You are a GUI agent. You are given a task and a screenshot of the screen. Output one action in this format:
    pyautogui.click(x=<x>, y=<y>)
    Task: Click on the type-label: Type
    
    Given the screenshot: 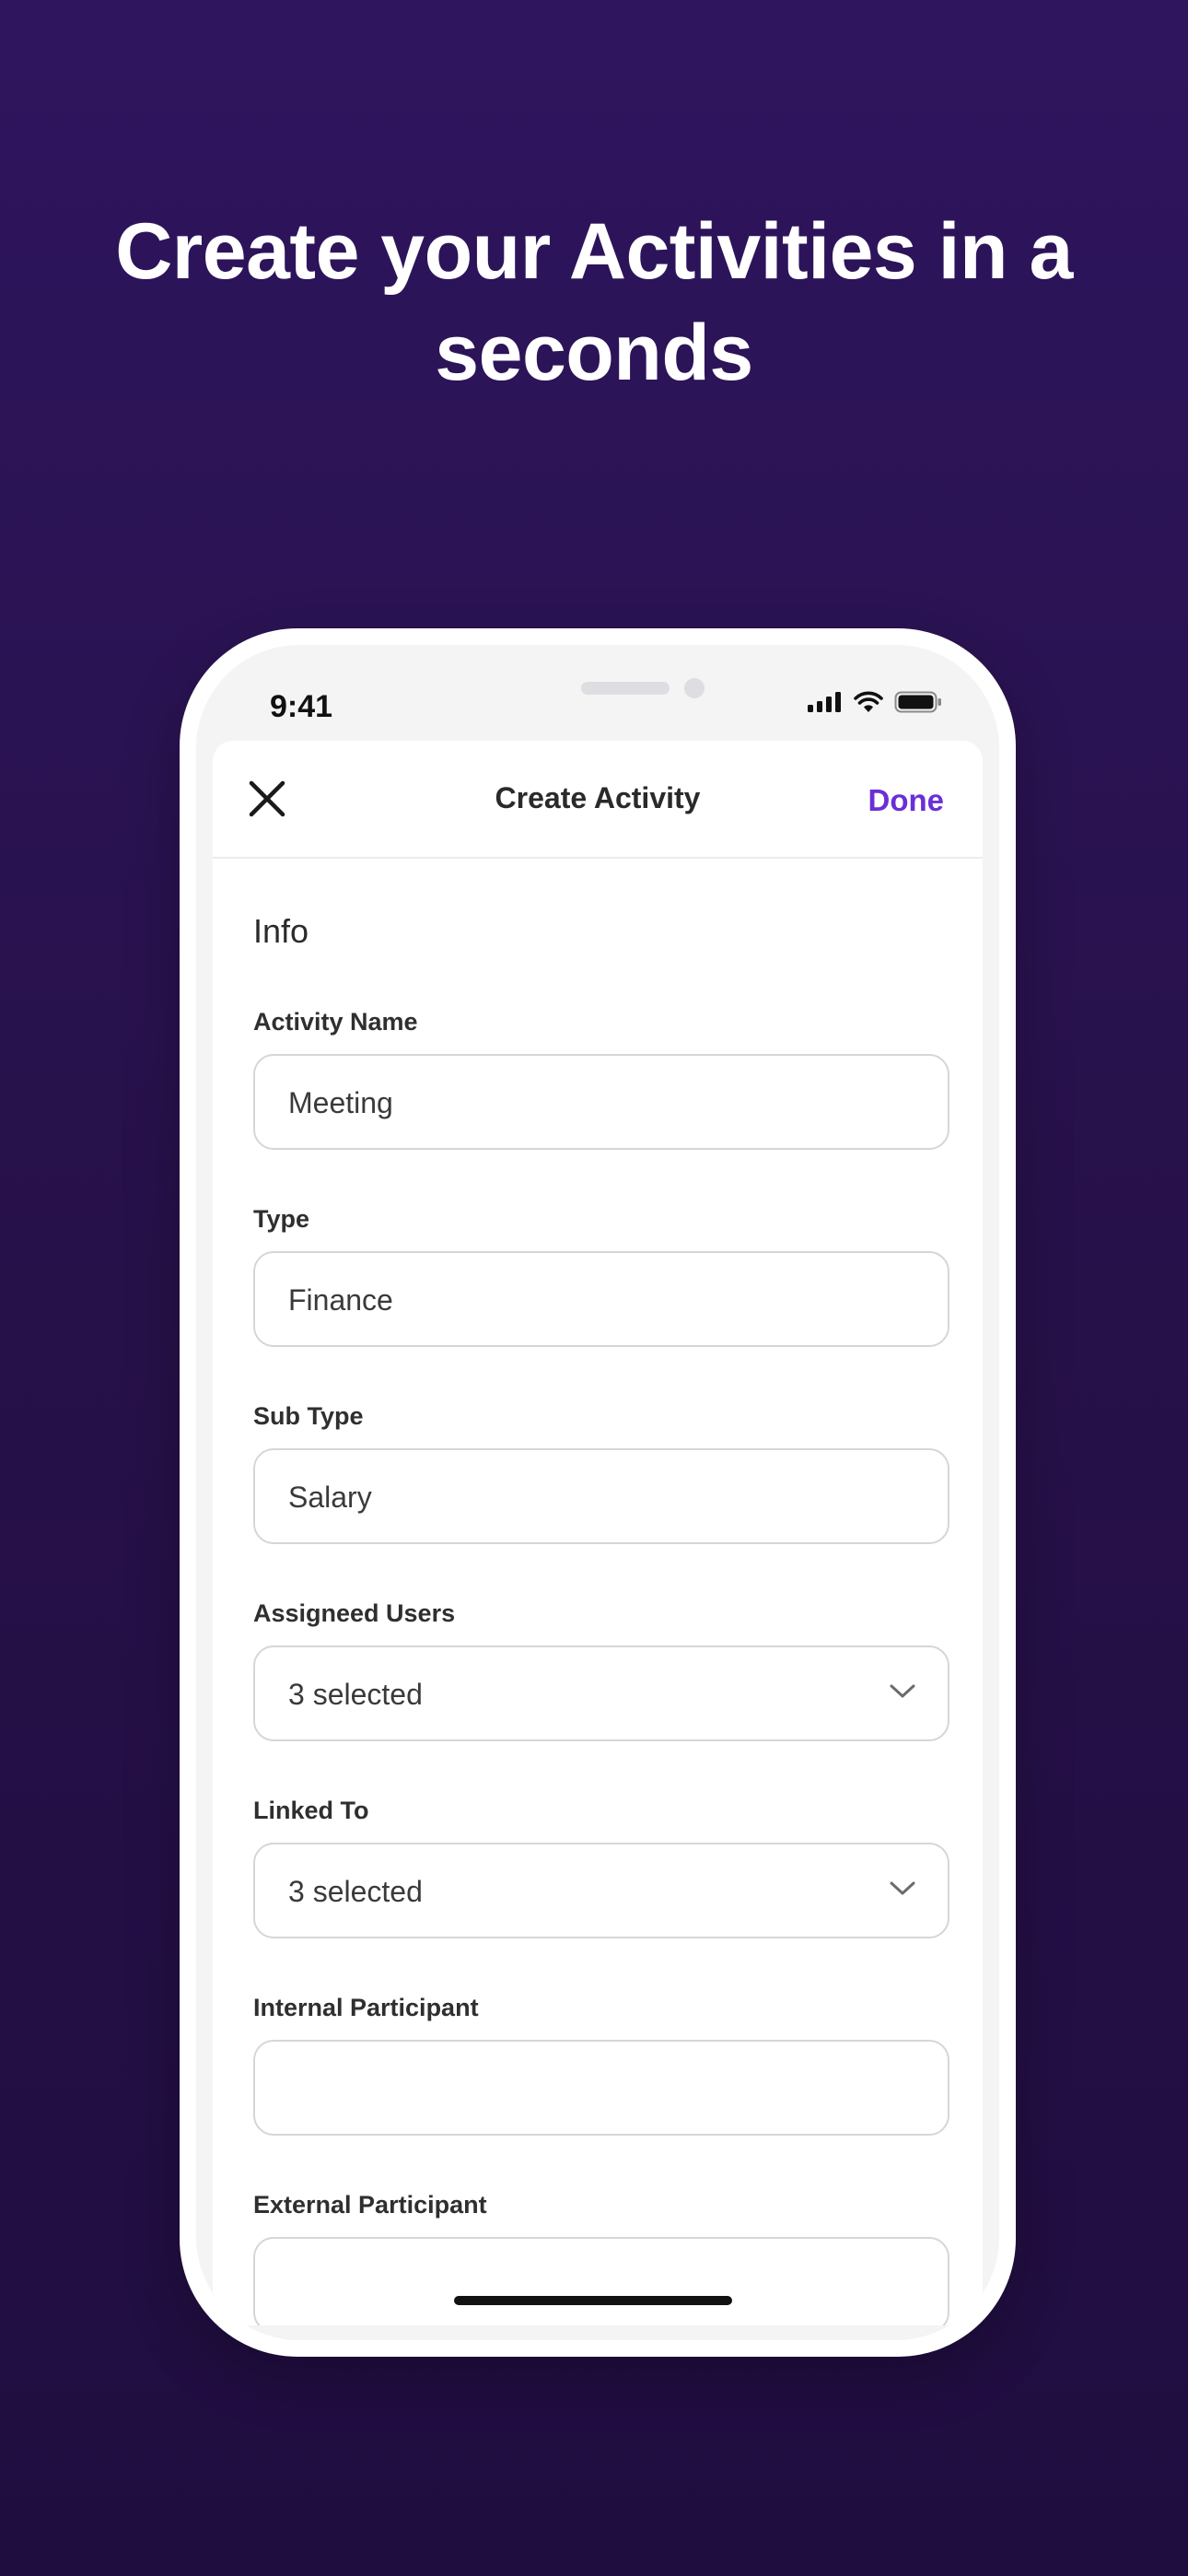 What is the action you would take?
    pyautogui.click(x=281, y=1219)
    